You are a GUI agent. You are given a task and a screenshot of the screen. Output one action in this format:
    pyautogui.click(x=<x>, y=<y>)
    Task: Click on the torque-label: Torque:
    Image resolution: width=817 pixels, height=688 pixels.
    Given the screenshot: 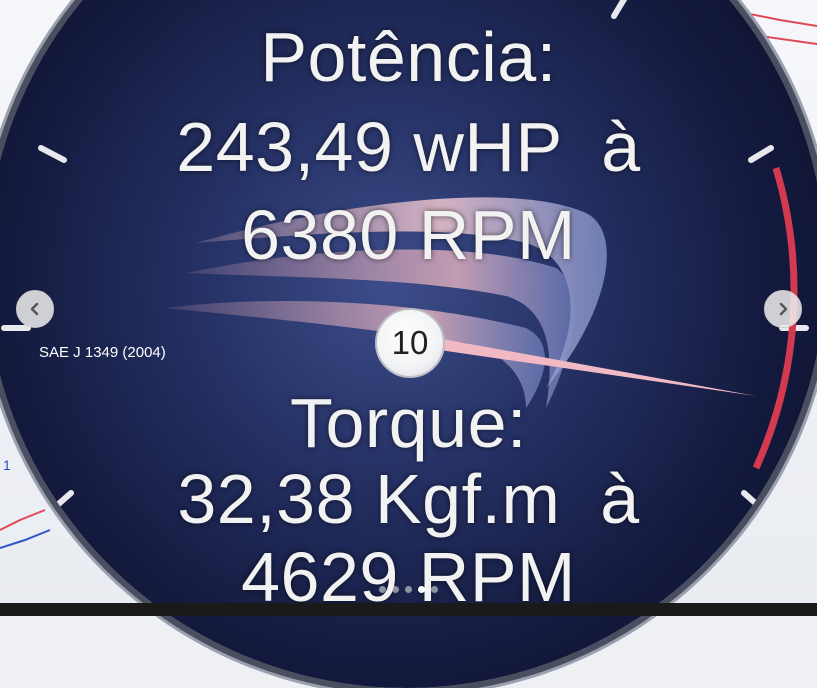 What is the action you would take?
    pyautogui.click(x=408, y=423)
    